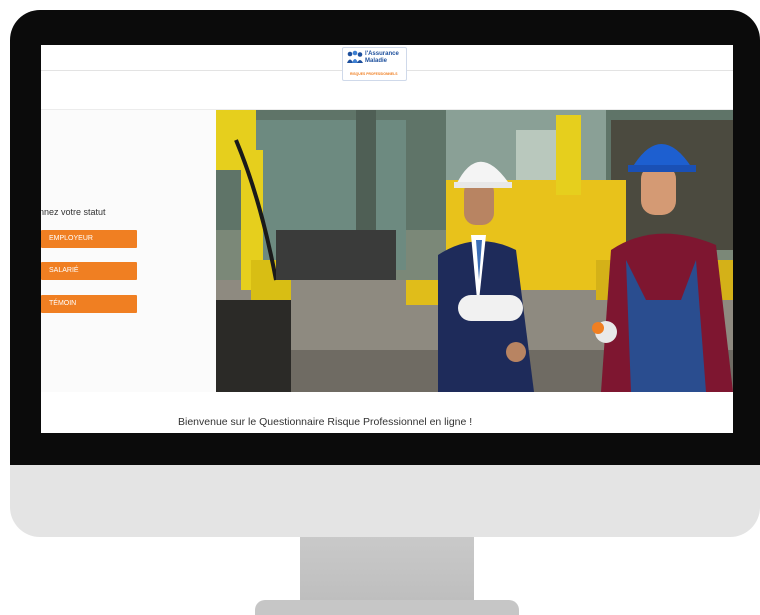 The height and width of the screenshot is (615, 760). Describe the element at coordinates (89, 271) in the screenshot. I see `salarie-button: SALARIÉ` at that location.